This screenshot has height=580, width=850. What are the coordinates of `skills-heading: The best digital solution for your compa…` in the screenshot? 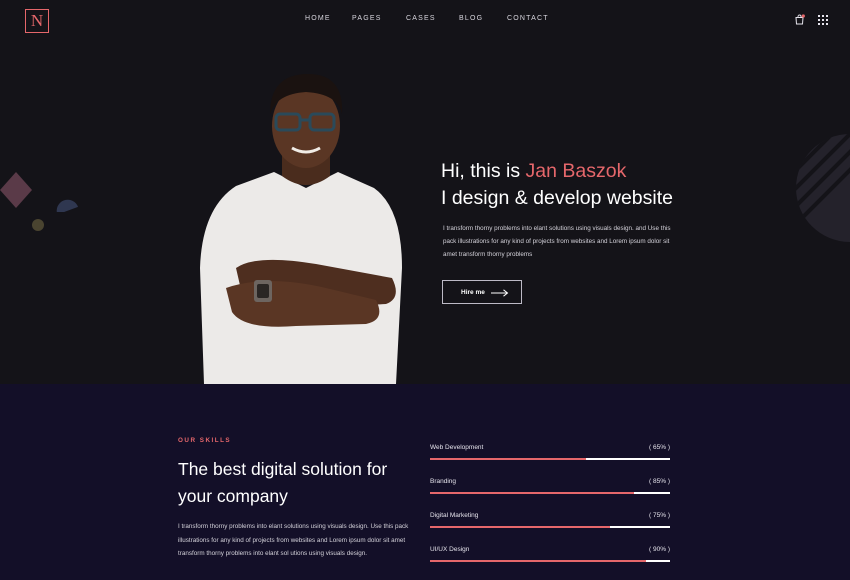 It's located at (283, 482).